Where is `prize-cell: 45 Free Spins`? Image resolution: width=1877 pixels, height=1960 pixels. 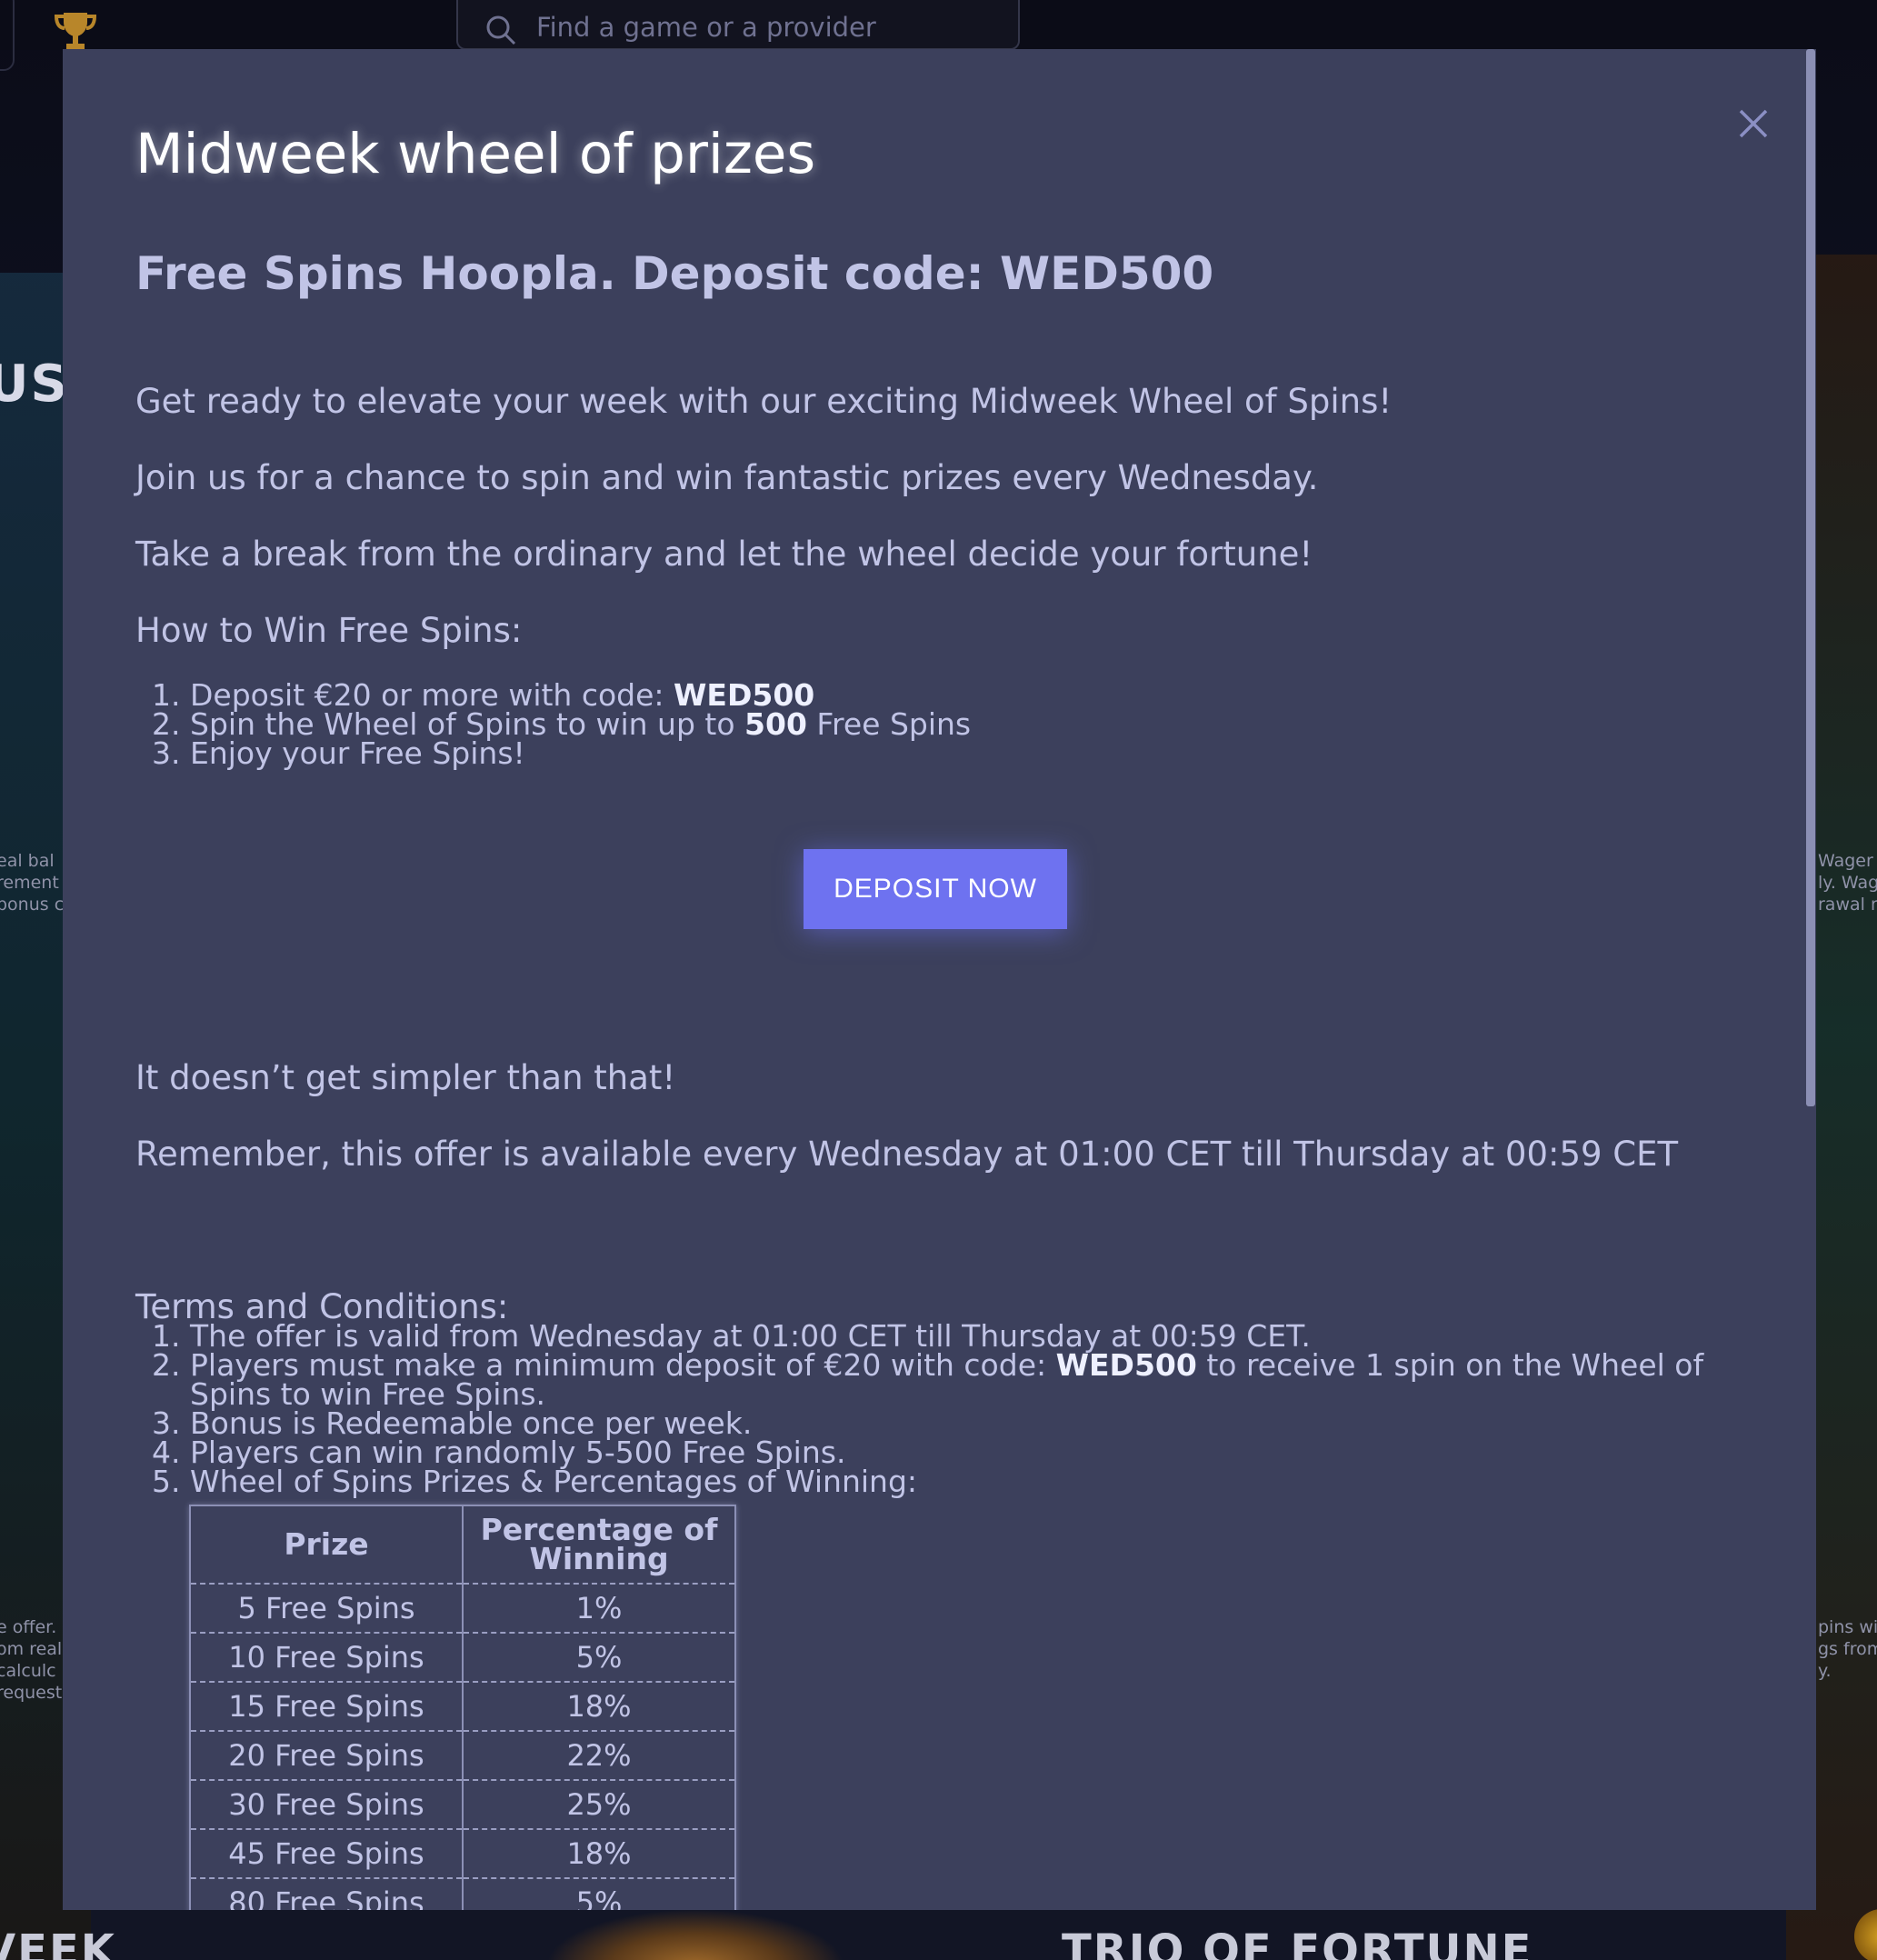
prize-cell: 45 Free Spins is located at coordinates (327, 1854).